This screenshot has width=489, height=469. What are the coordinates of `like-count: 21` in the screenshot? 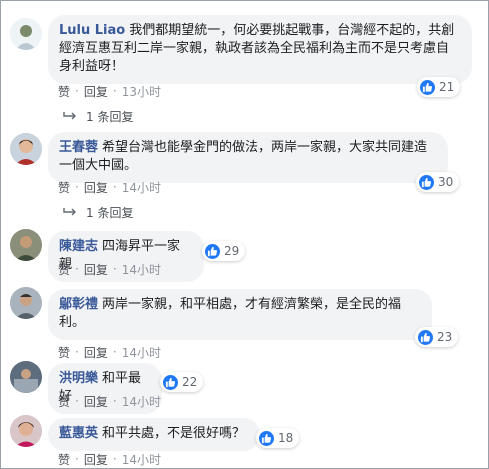 It's located at (447, 87).